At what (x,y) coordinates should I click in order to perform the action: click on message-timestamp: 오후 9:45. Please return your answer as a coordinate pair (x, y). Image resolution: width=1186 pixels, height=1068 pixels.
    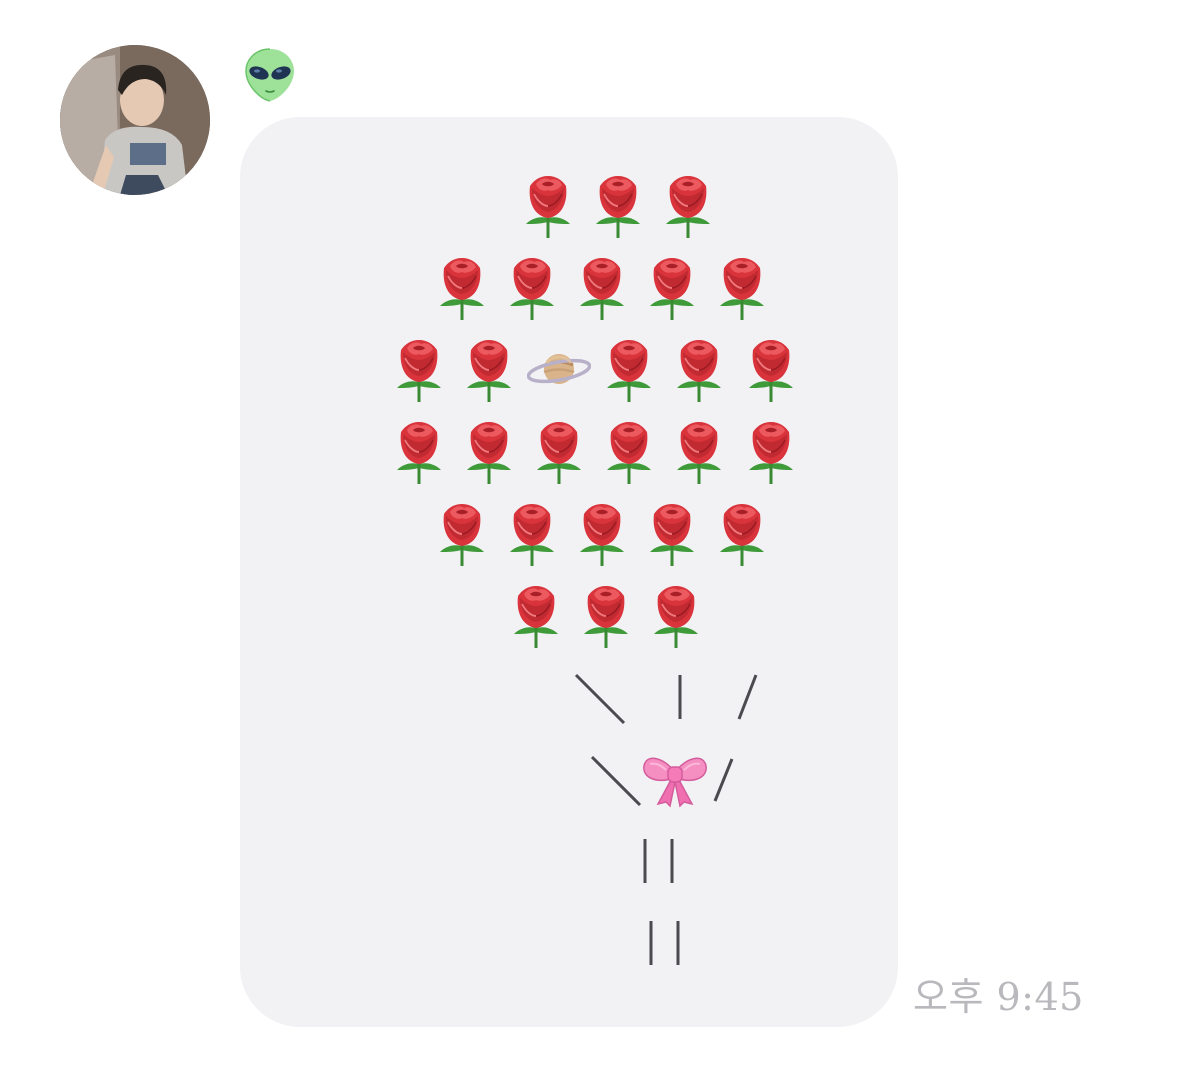
    Looking at the image, I should click on (998, 997).